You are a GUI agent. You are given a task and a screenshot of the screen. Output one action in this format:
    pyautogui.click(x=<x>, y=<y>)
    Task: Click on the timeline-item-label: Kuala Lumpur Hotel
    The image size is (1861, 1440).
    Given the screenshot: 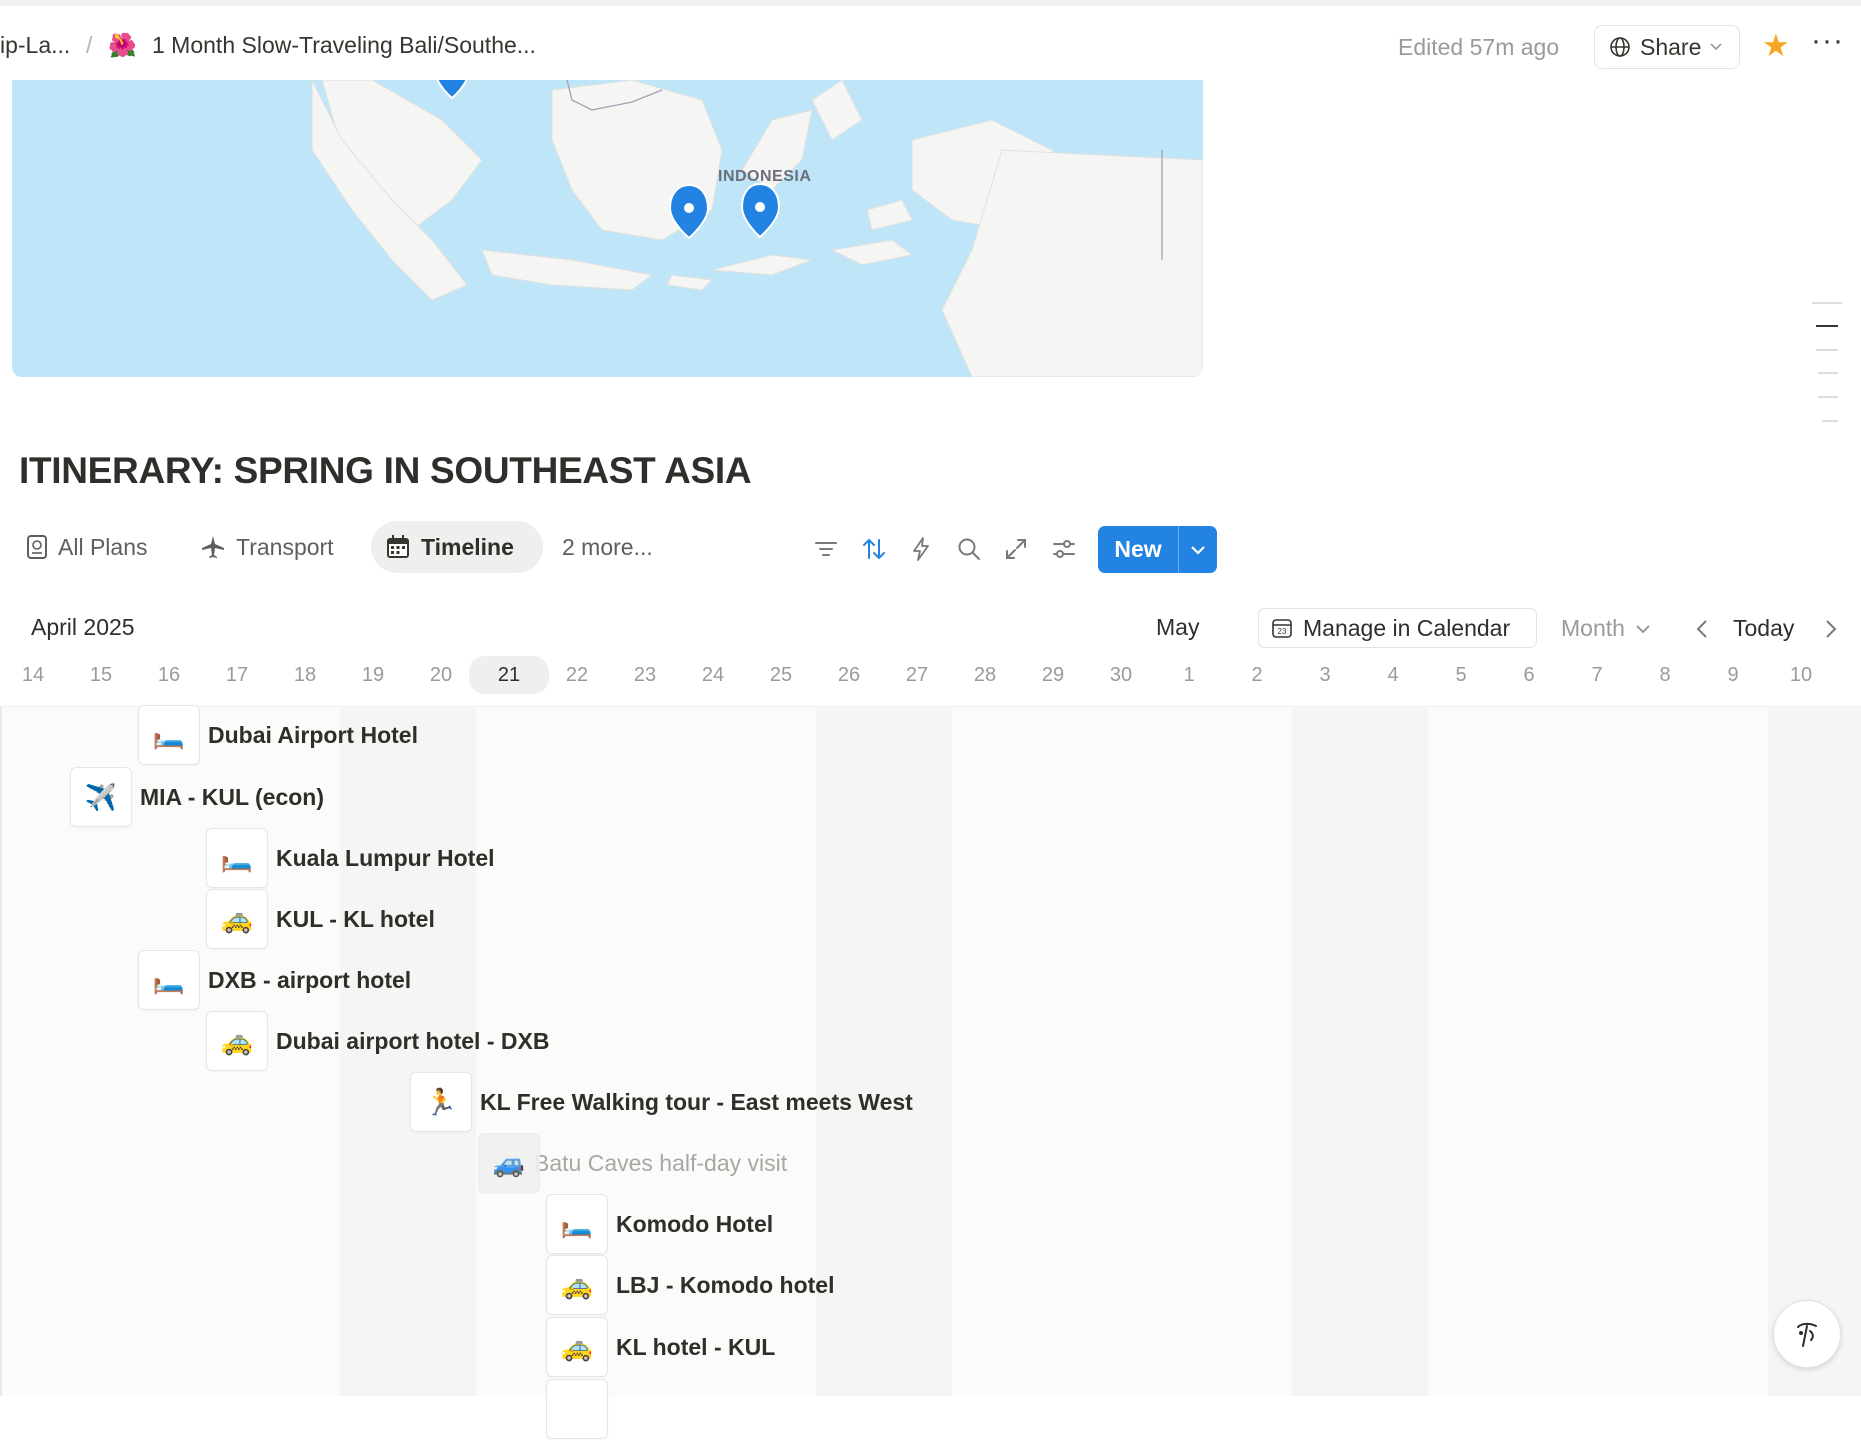 What is the action you would take?
    pyautogui.click(x=385, y=857)
    